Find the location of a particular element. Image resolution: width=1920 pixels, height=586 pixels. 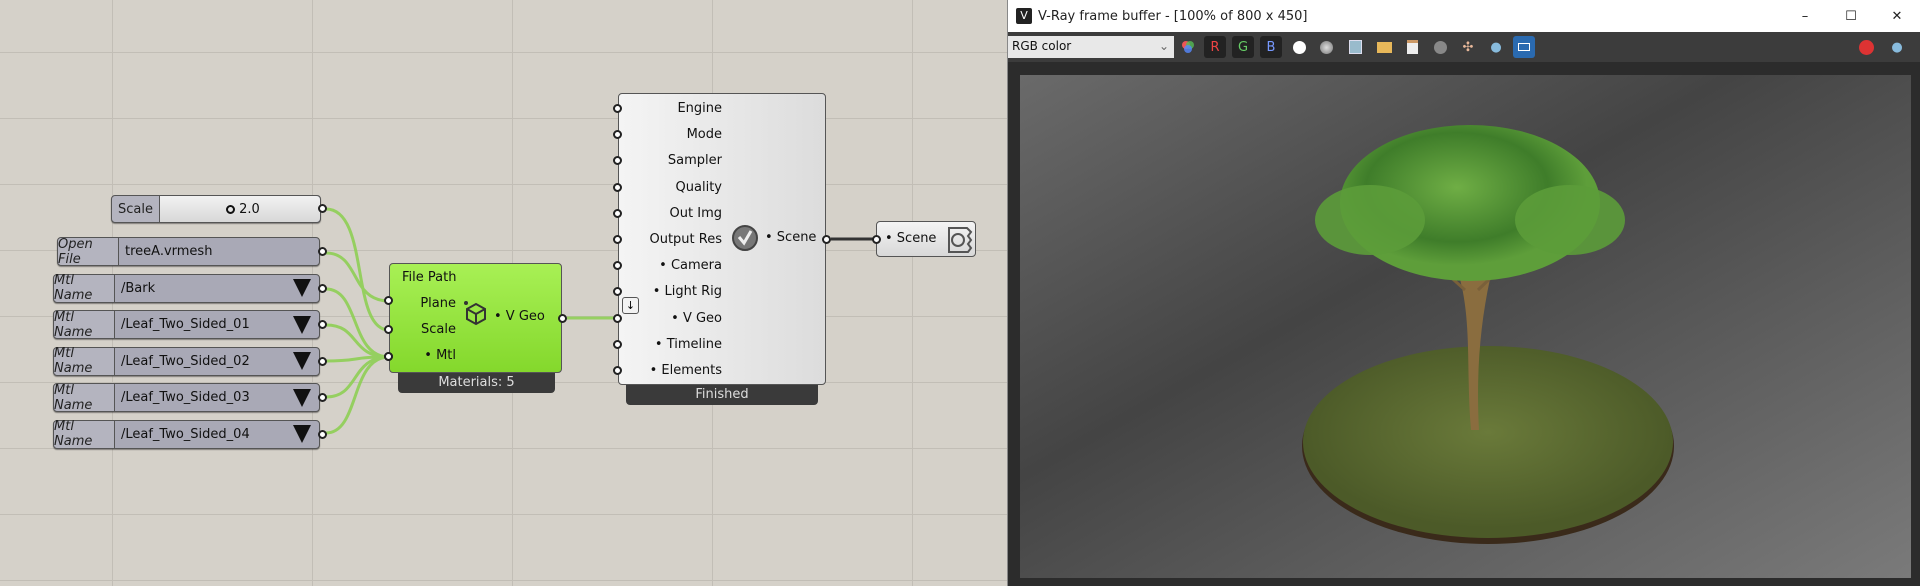

input-outputres: Output Res is located at coordinates (670, 239).